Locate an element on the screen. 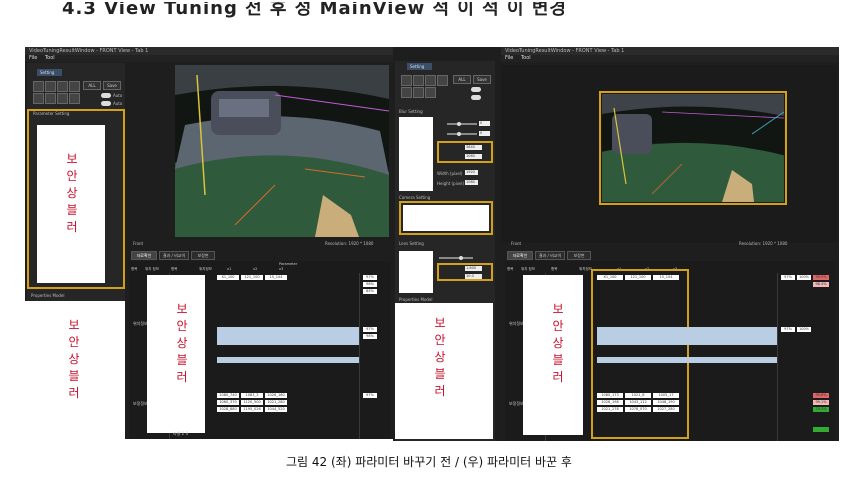  menu-bar: File Tool is located at coordinates (670, 58).